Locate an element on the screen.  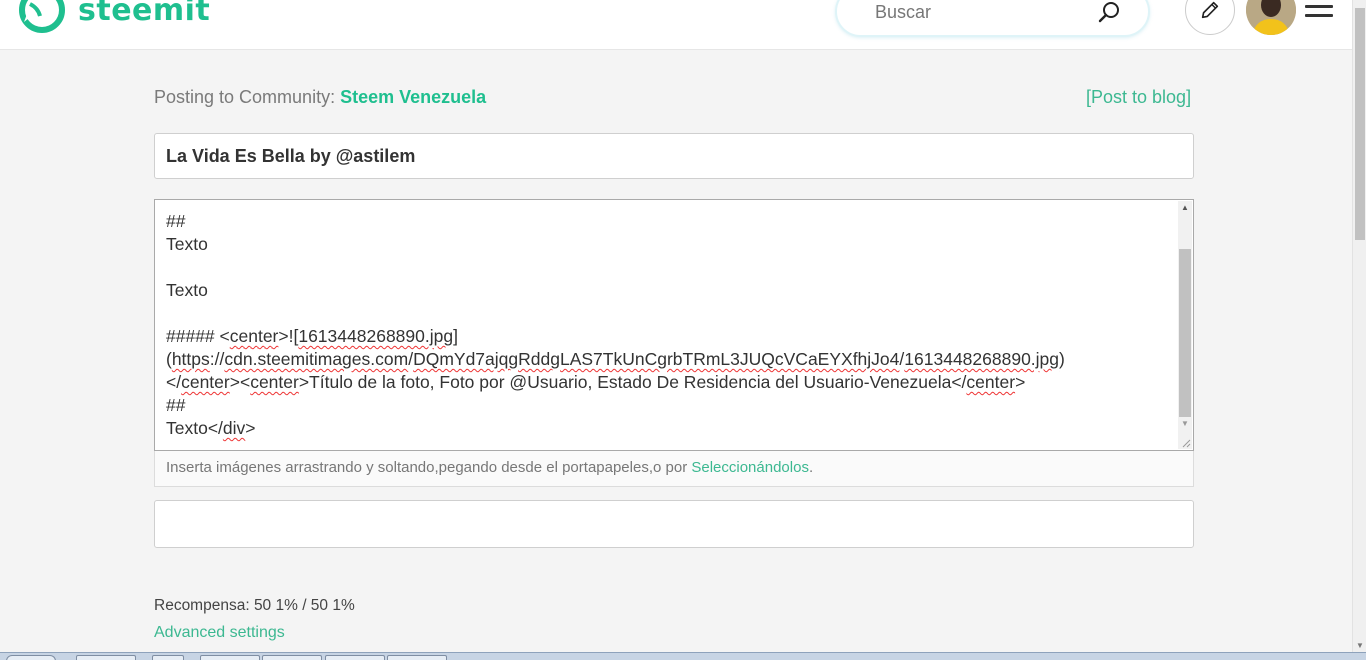
post-title-input is located at coordinates (674, 156).